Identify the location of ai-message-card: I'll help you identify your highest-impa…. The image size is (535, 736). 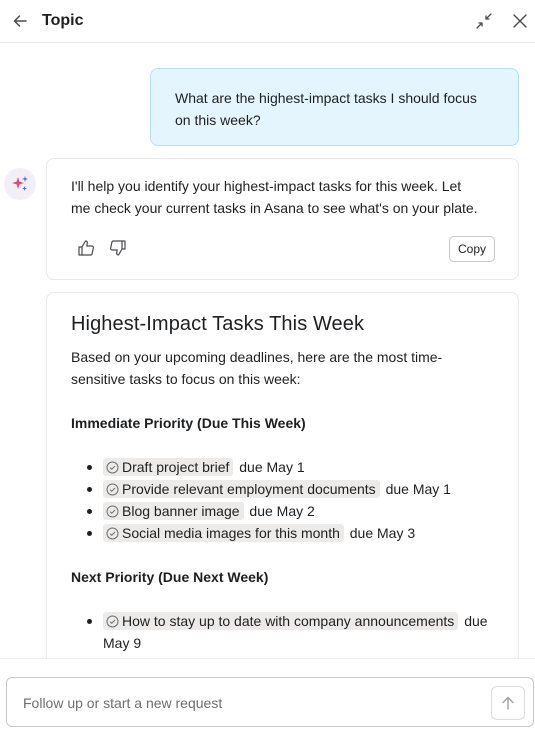
(282, 219).